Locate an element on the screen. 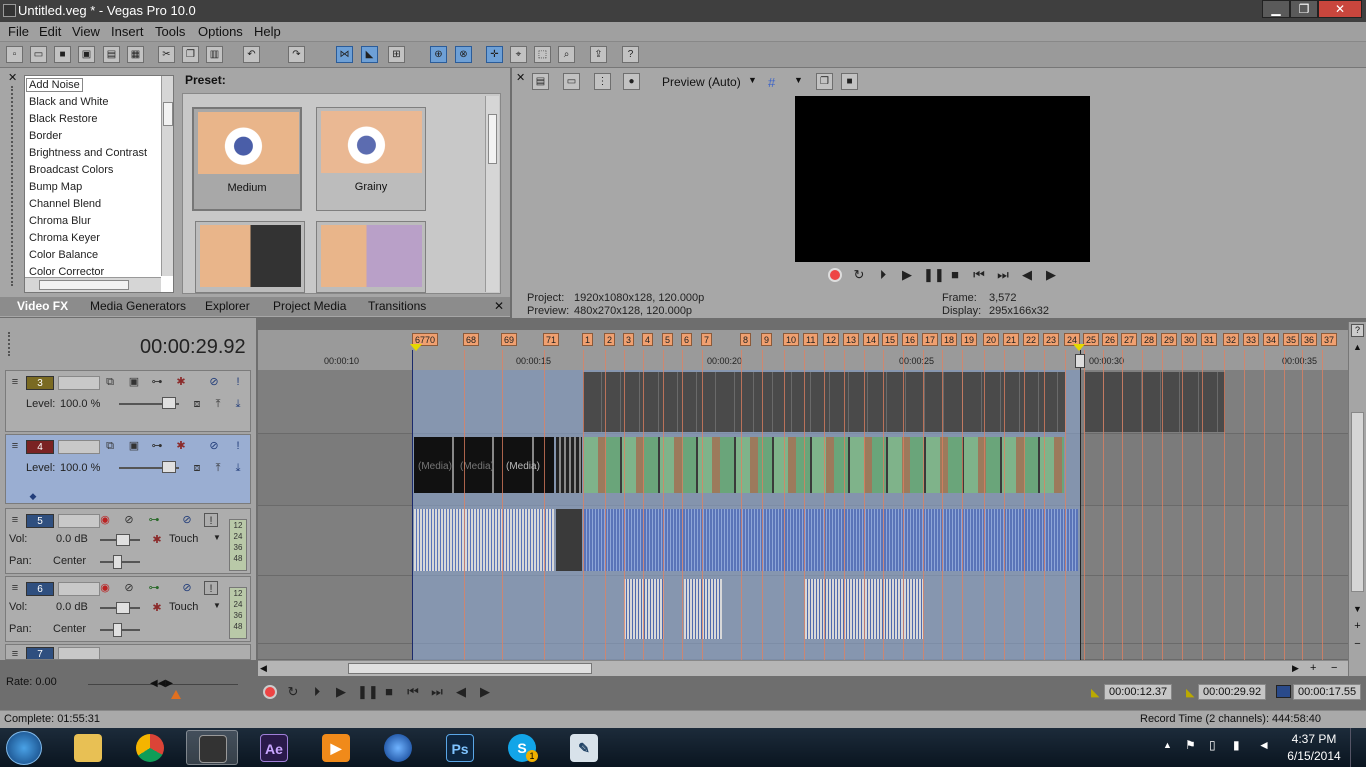 The width and height of the screenshot is (1366, 767). start-button is located at coordinates (24, 748).